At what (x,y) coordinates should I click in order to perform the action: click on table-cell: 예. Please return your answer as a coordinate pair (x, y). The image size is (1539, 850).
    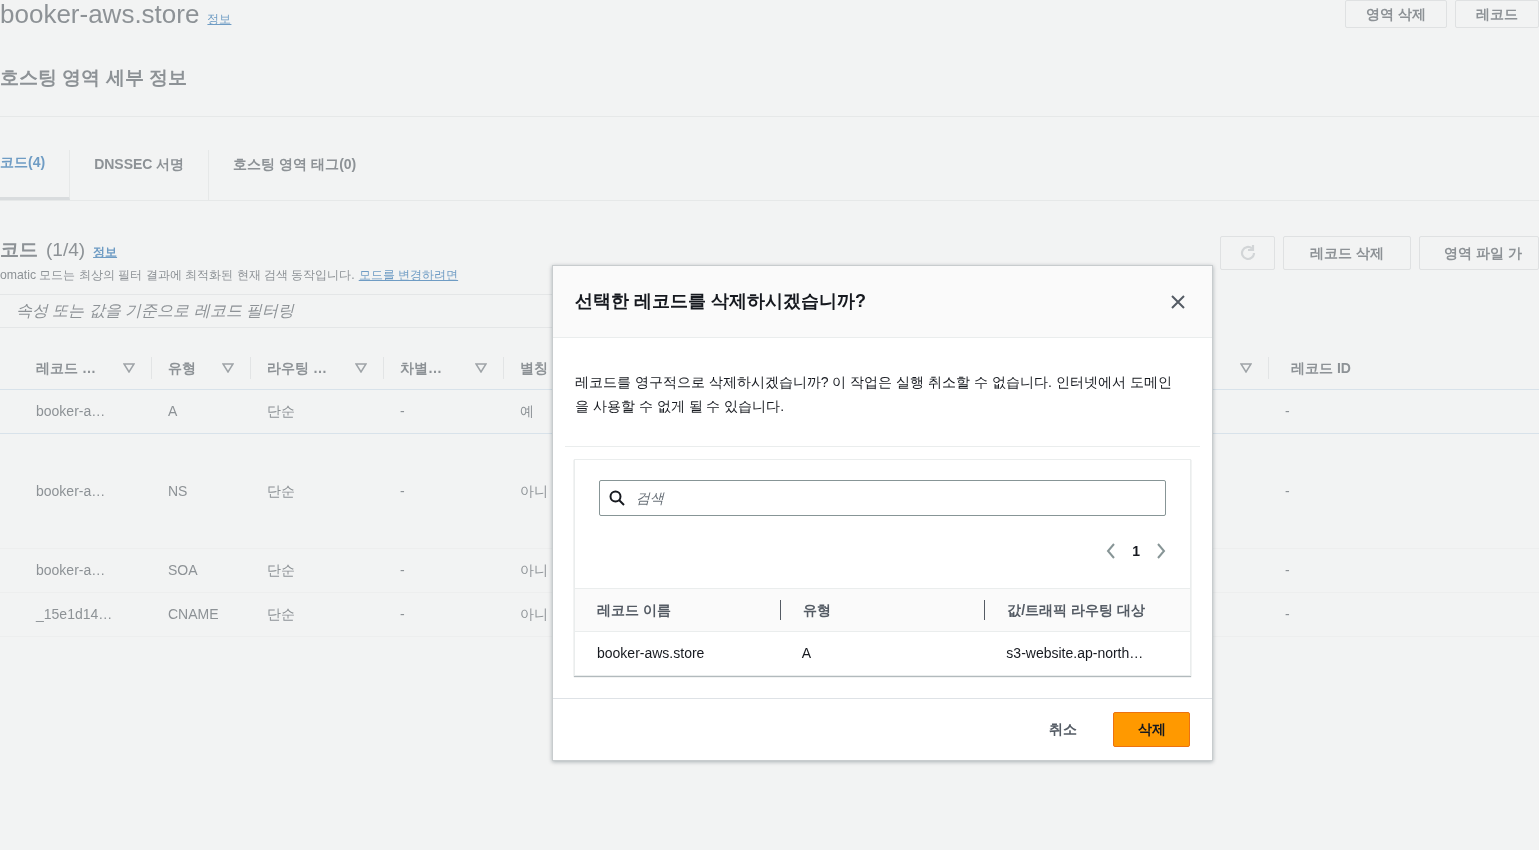
    Looking at the image, I should click on (527, 411).